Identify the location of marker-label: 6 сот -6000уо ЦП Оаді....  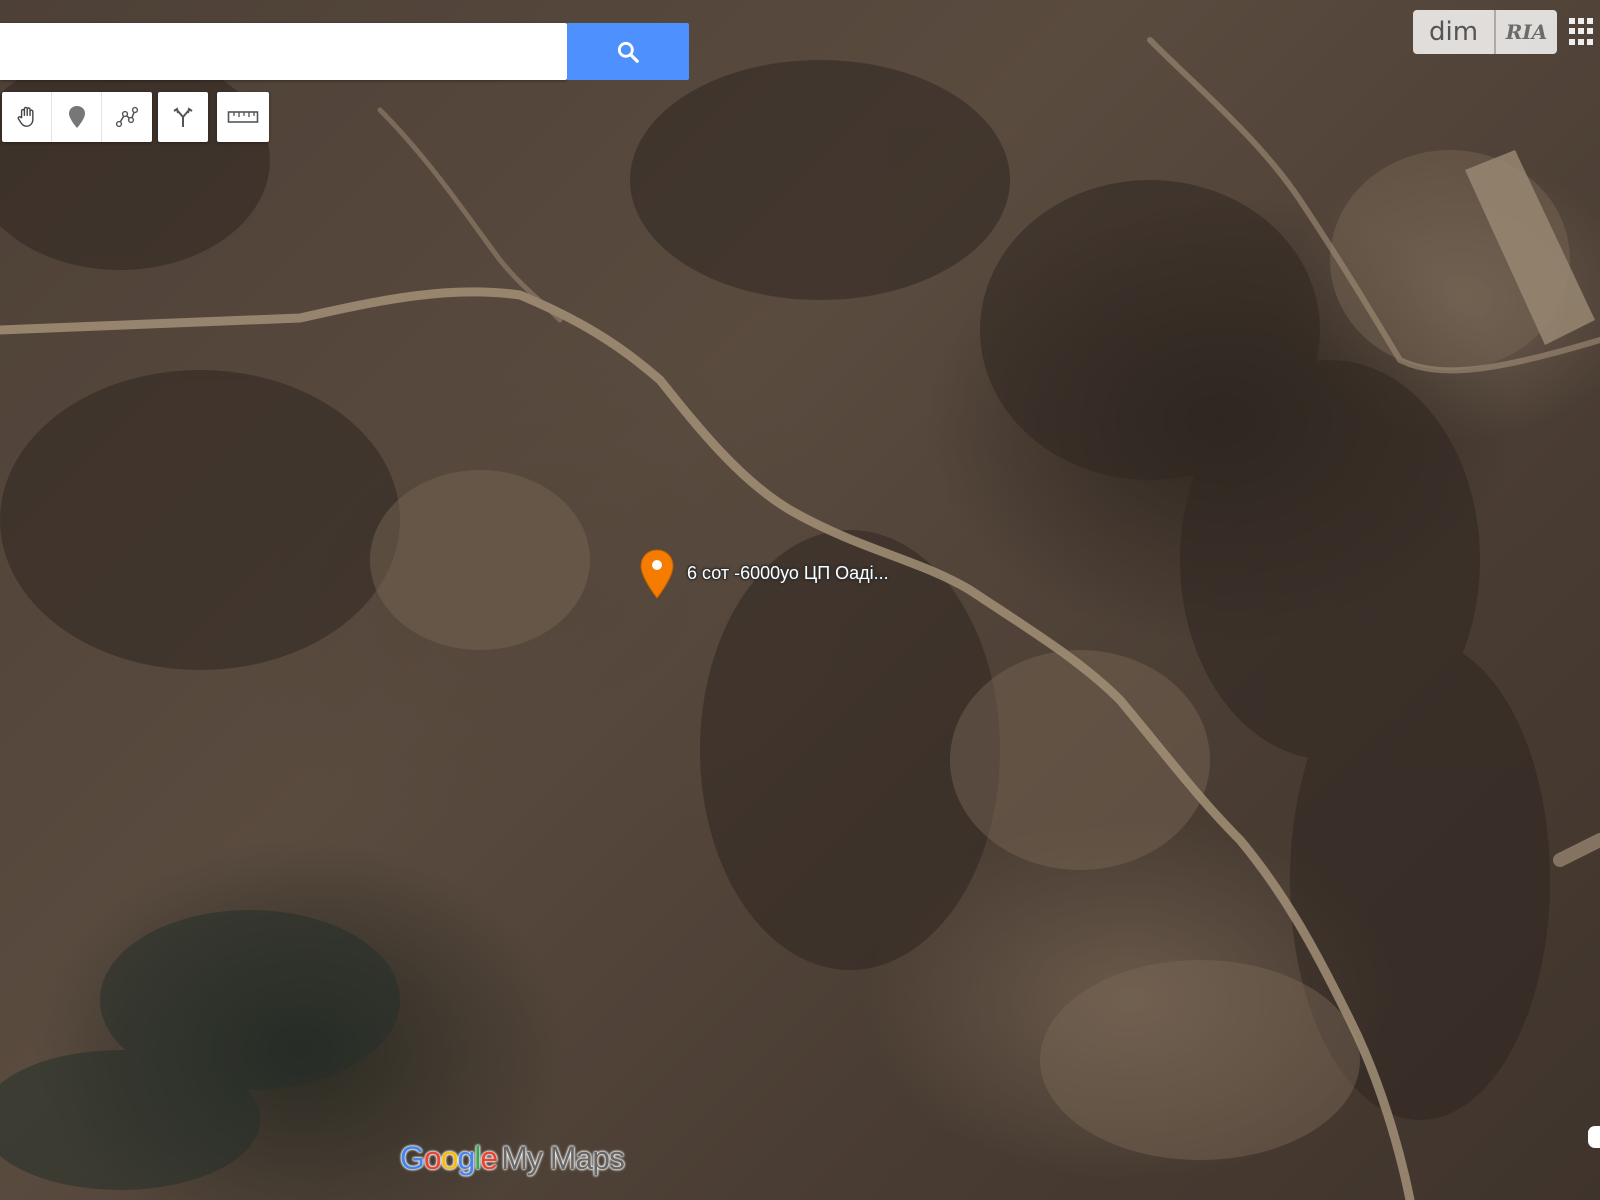
(788, 573).